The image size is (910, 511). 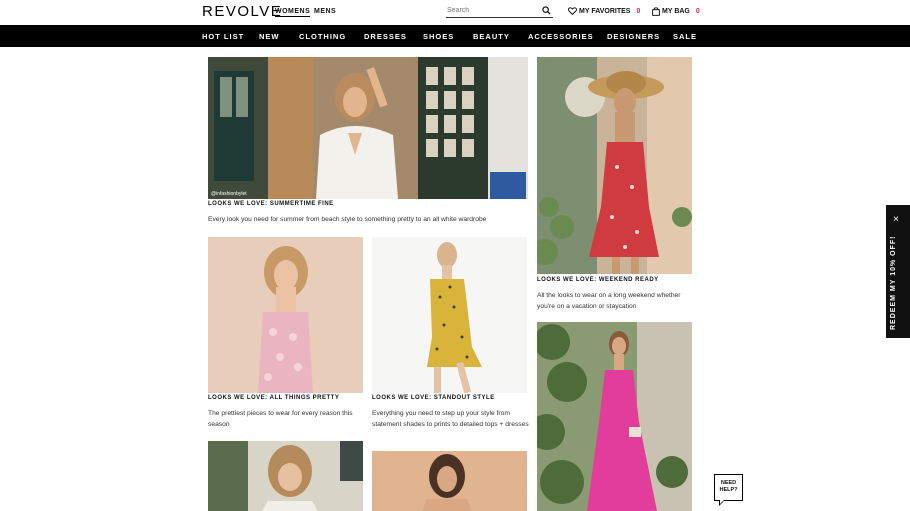 I want to click on search-box, so click(x=499, y=11).